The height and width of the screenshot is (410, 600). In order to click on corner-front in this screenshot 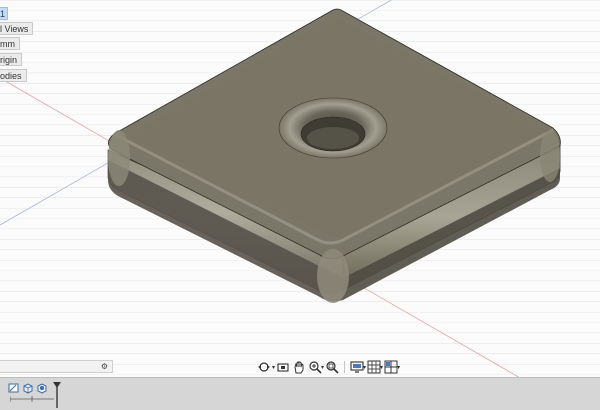, I will do `click(333, 276)`.